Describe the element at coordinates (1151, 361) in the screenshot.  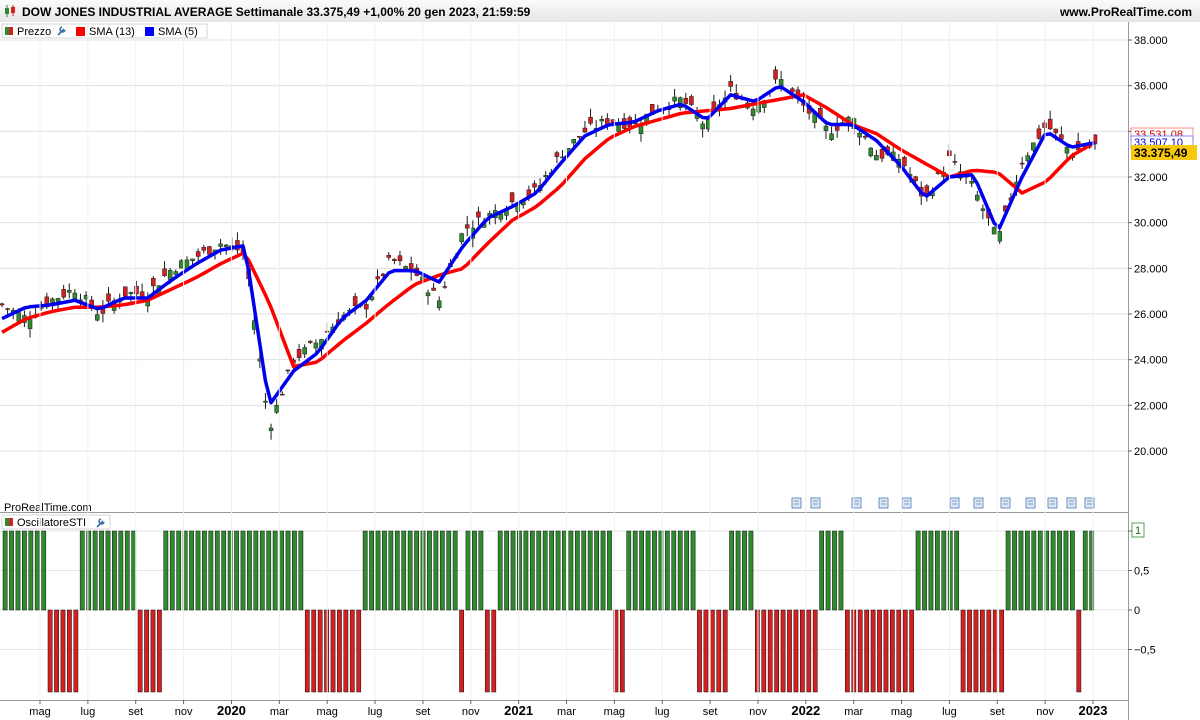
I see `price-tick-label: 24.000` at that location.